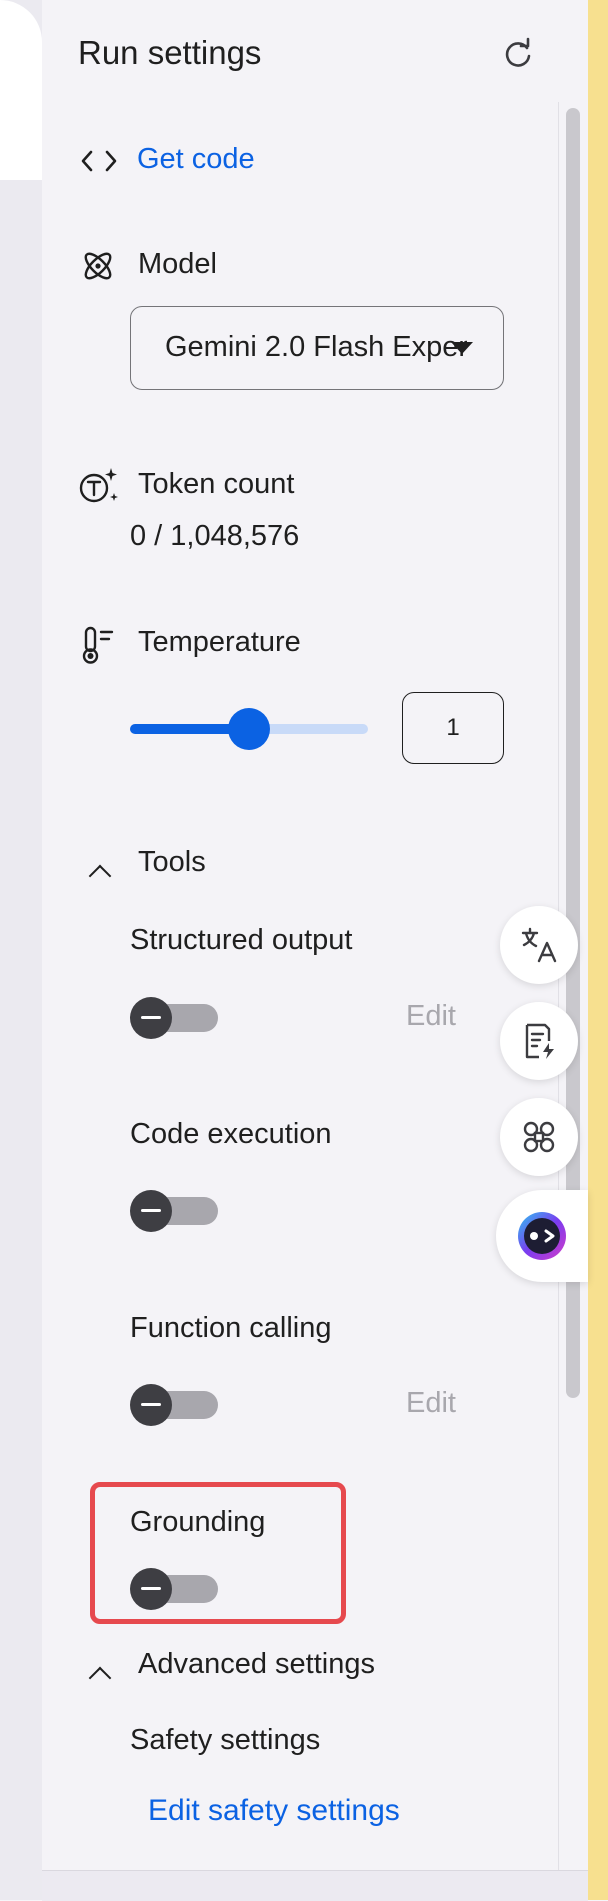 Image resolution: width=608 pixels, height=1901 pixels. Describe the element at coordinates (231, 1134) in the screenshot. I see `code-execution-label: Code execution` at that location.